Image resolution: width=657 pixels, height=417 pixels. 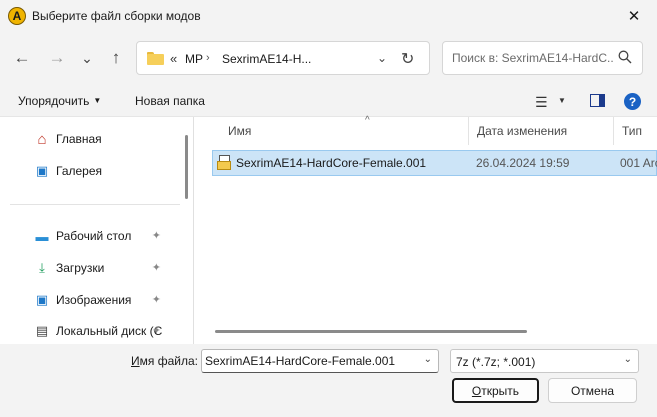 I want to click on pictures-icon: ▣, so click(x=42, y=299).